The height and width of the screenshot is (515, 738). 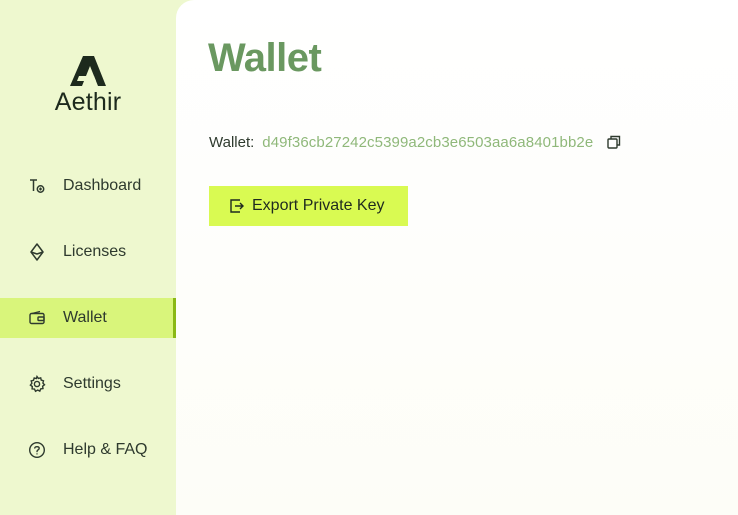 I want to click on sidebar-item-label: Licenses, so click(x=95, y=251).